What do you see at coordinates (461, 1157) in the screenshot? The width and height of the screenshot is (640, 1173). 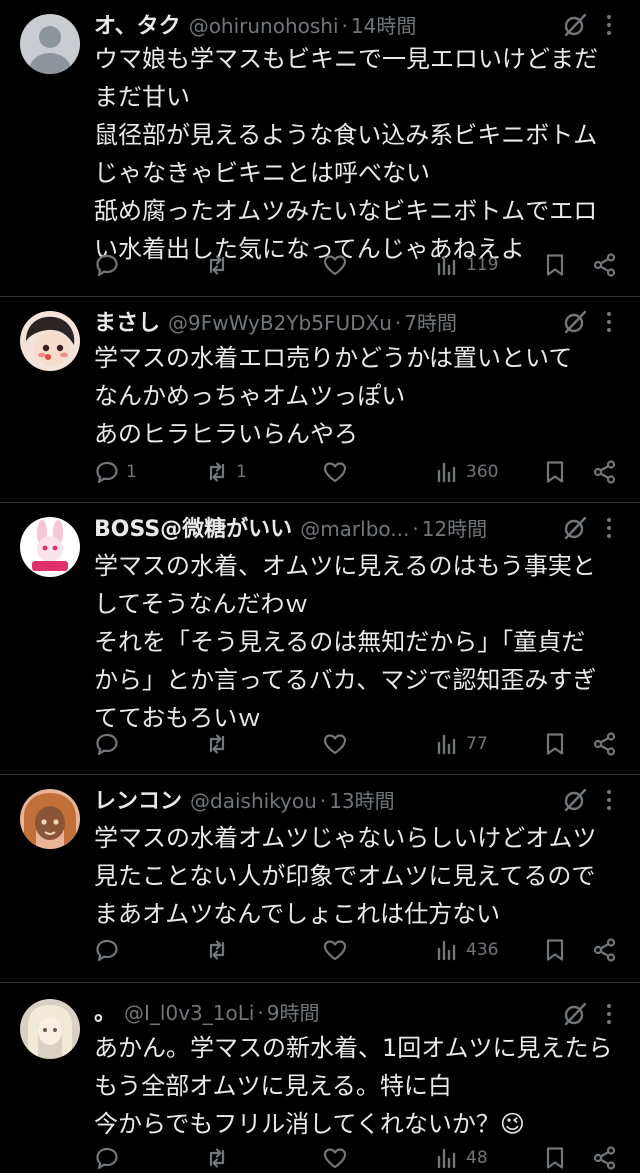 I see `views-button: 48` at bounding box center [461, 1157].